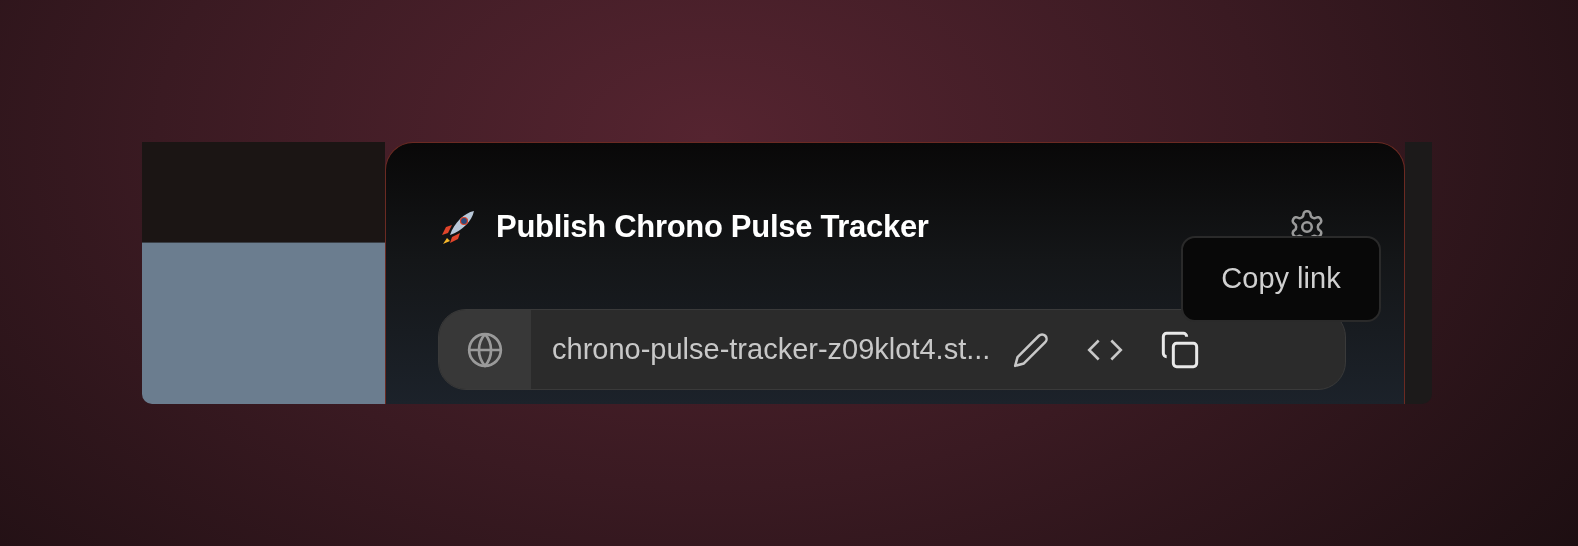 Image resolution: width=1578 pixels, height=546 pixels. Describe the element at coordinates (485, 349) in the screenshot. I see `globe-icon` at that location.